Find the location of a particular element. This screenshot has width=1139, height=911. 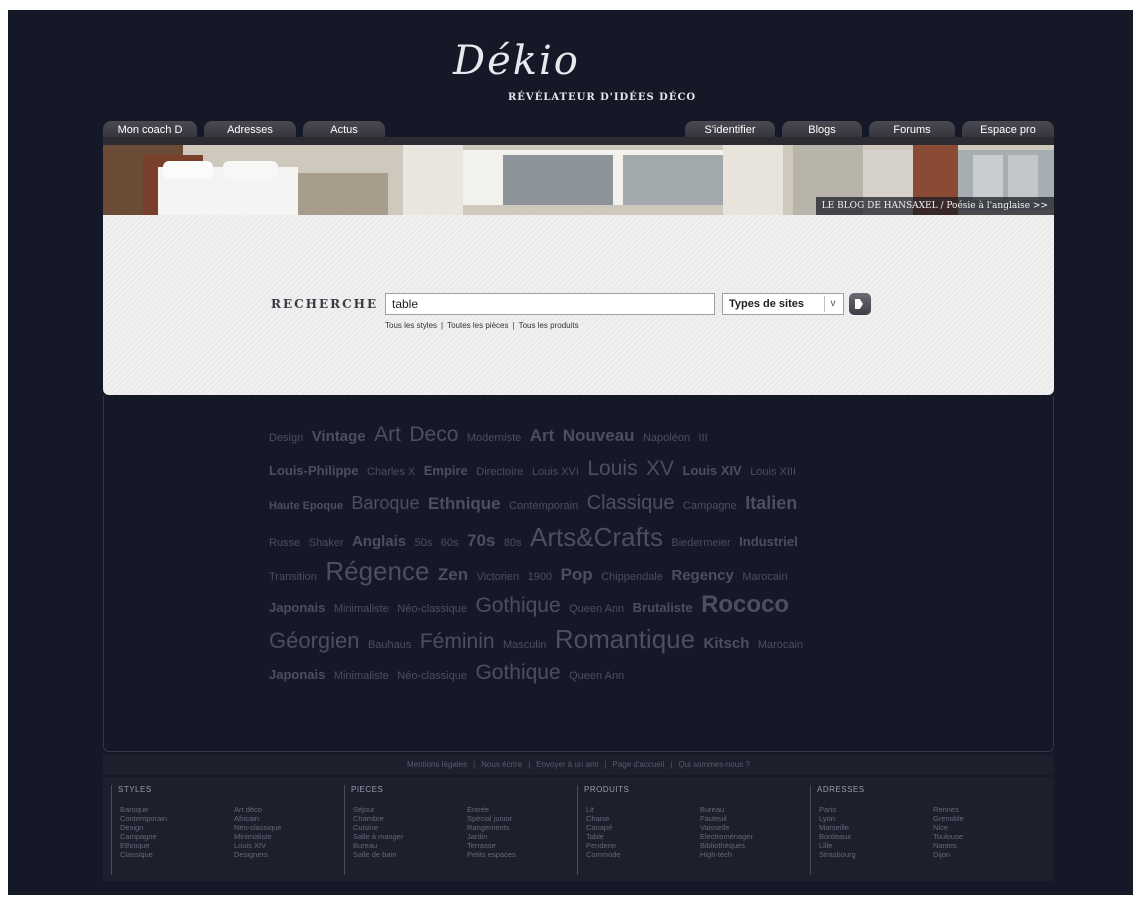

tag-link: Art is located at coordinates (542, 435).